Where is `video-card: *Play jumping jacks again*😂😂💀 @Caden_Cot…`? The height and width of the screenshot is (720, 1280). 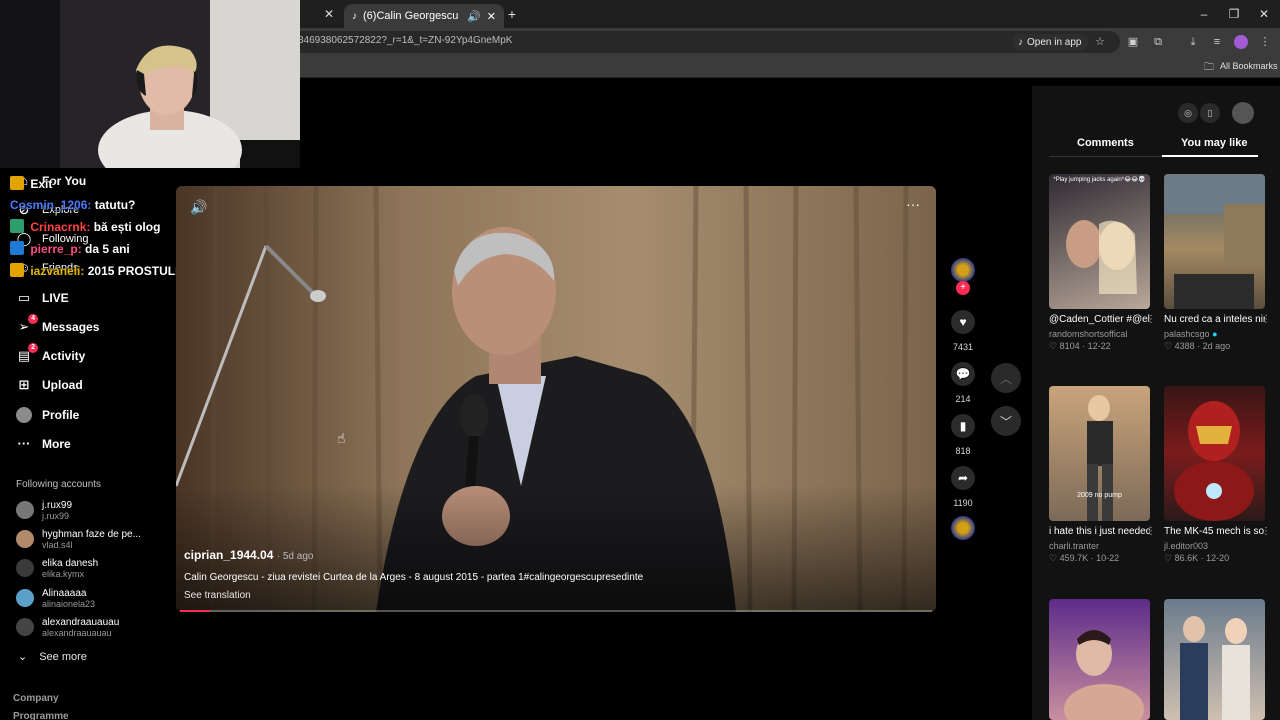 video-card: *Play jumping jacks again*😂😂💀 @Caden_Cot… is located at coordinates (1102, 263).